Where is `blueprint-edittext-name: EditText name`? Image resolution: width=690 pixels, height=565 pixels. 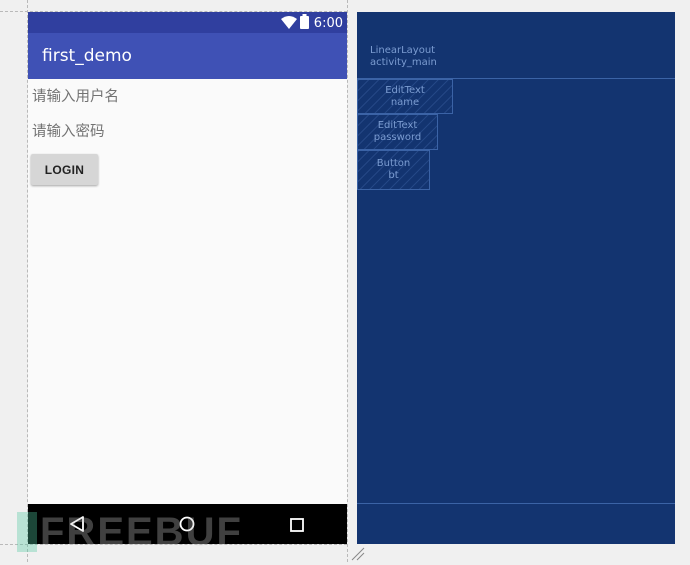
blueprint-edittext-name: EditText name is located at coordinates (405, 96).